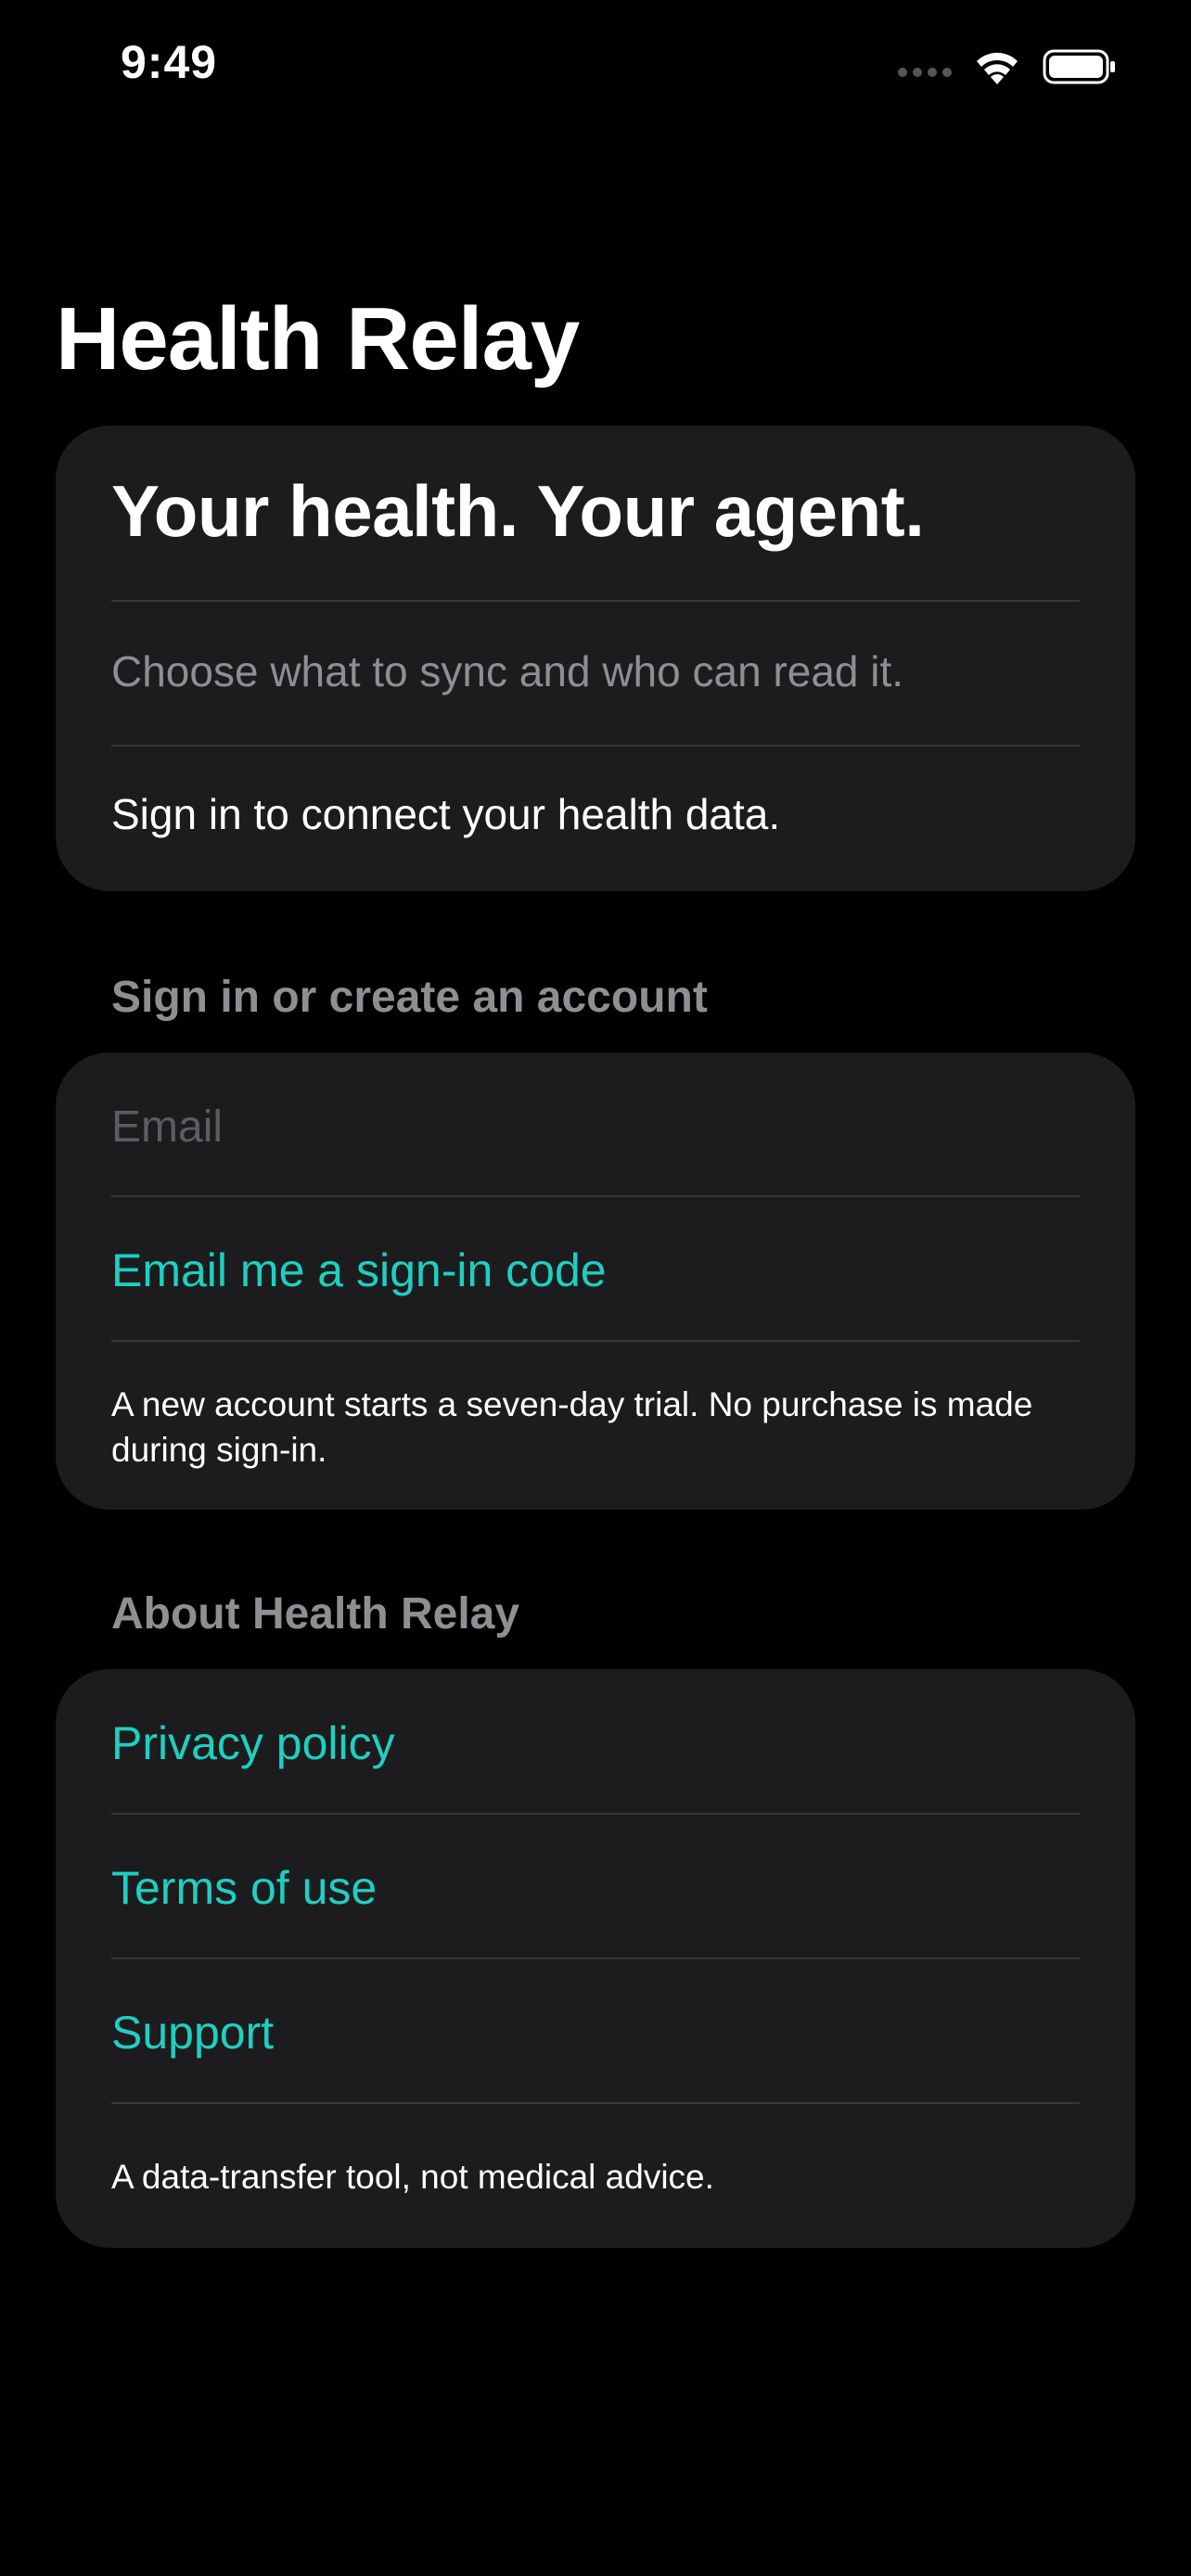  I want to click on status-bar: 9:49, so click(595, 65).